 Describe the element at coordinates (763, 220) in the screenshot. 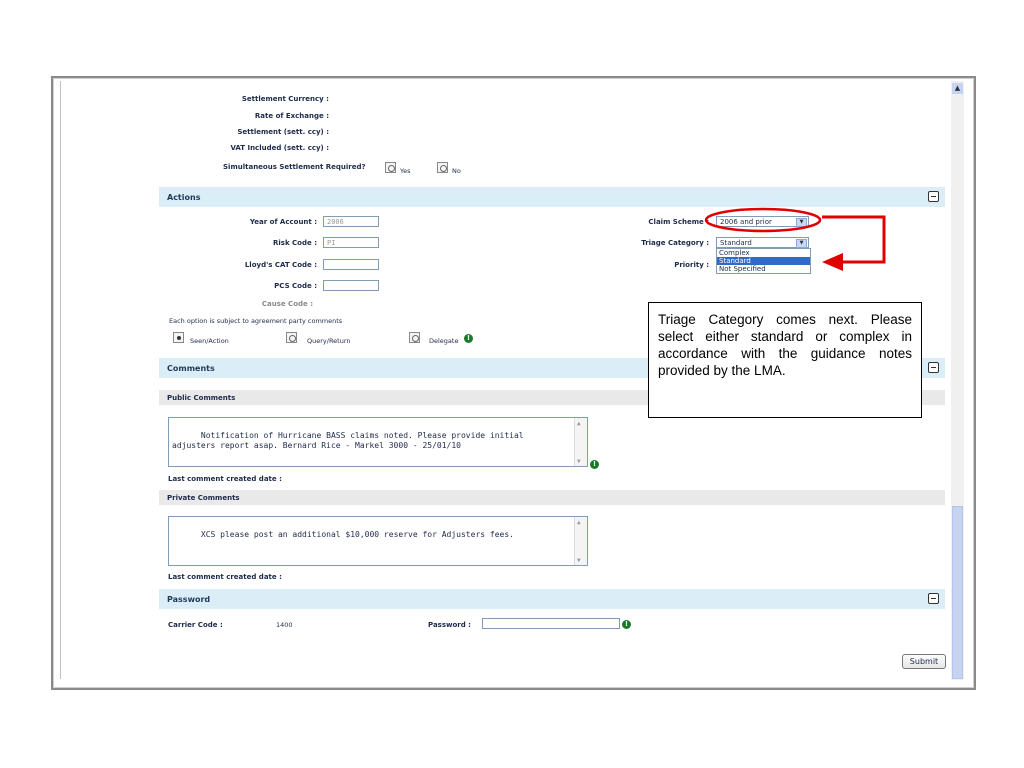

I see `claim-scheme-highlight-ellipse` at that location.